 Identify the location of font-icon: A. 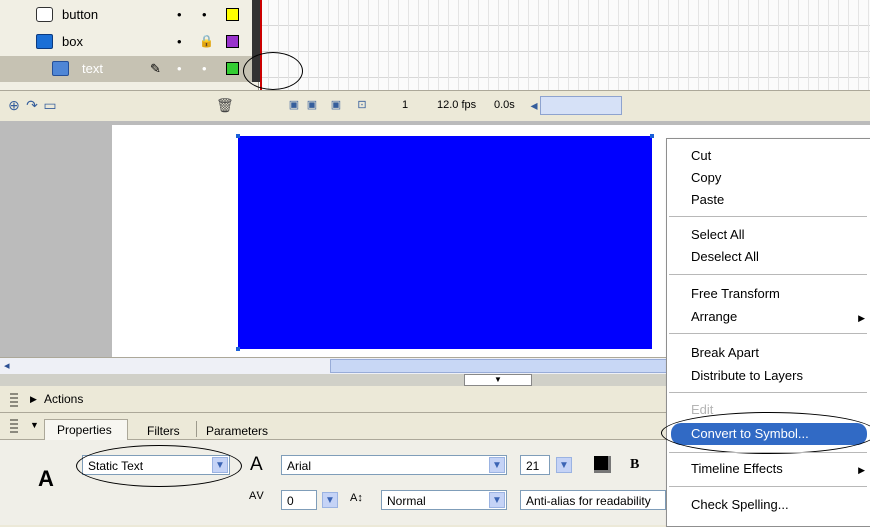
(256, 464).